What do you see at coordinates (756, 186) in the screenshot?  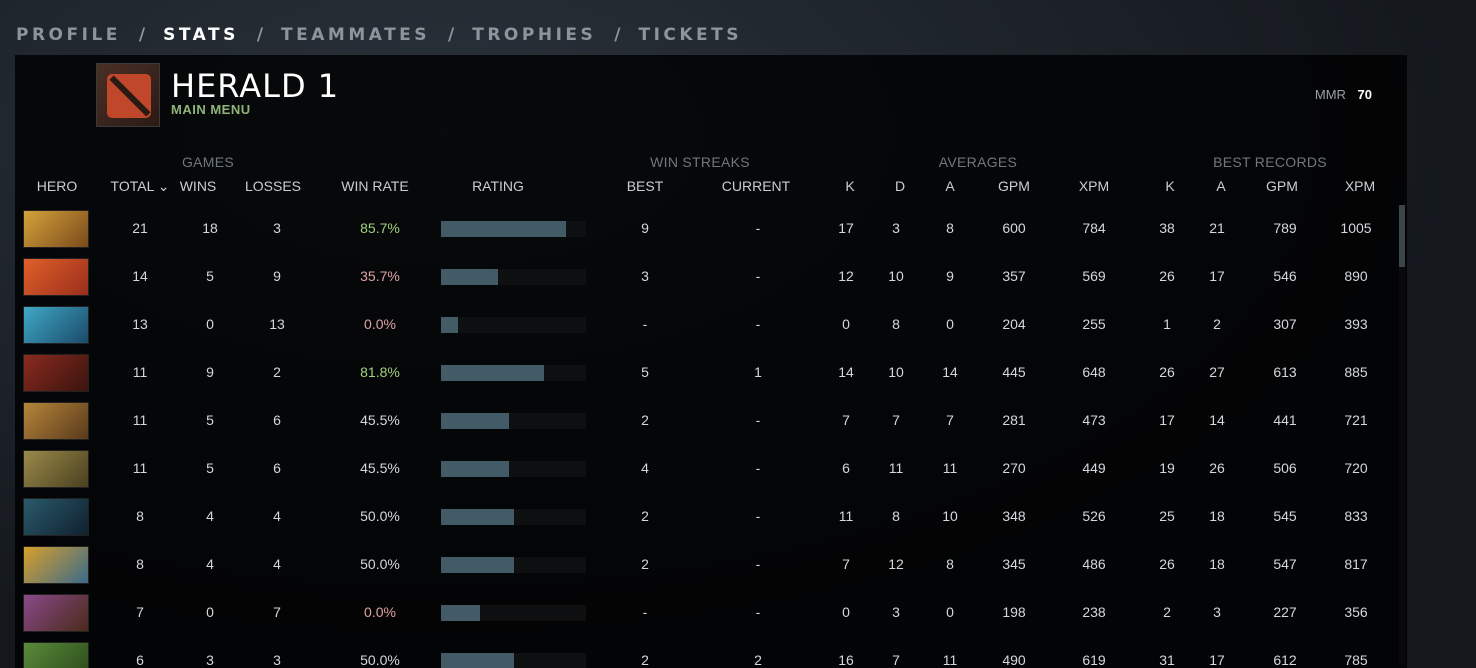 I see `col-current-streak: CURRENT` at bounding box center [756, 186].